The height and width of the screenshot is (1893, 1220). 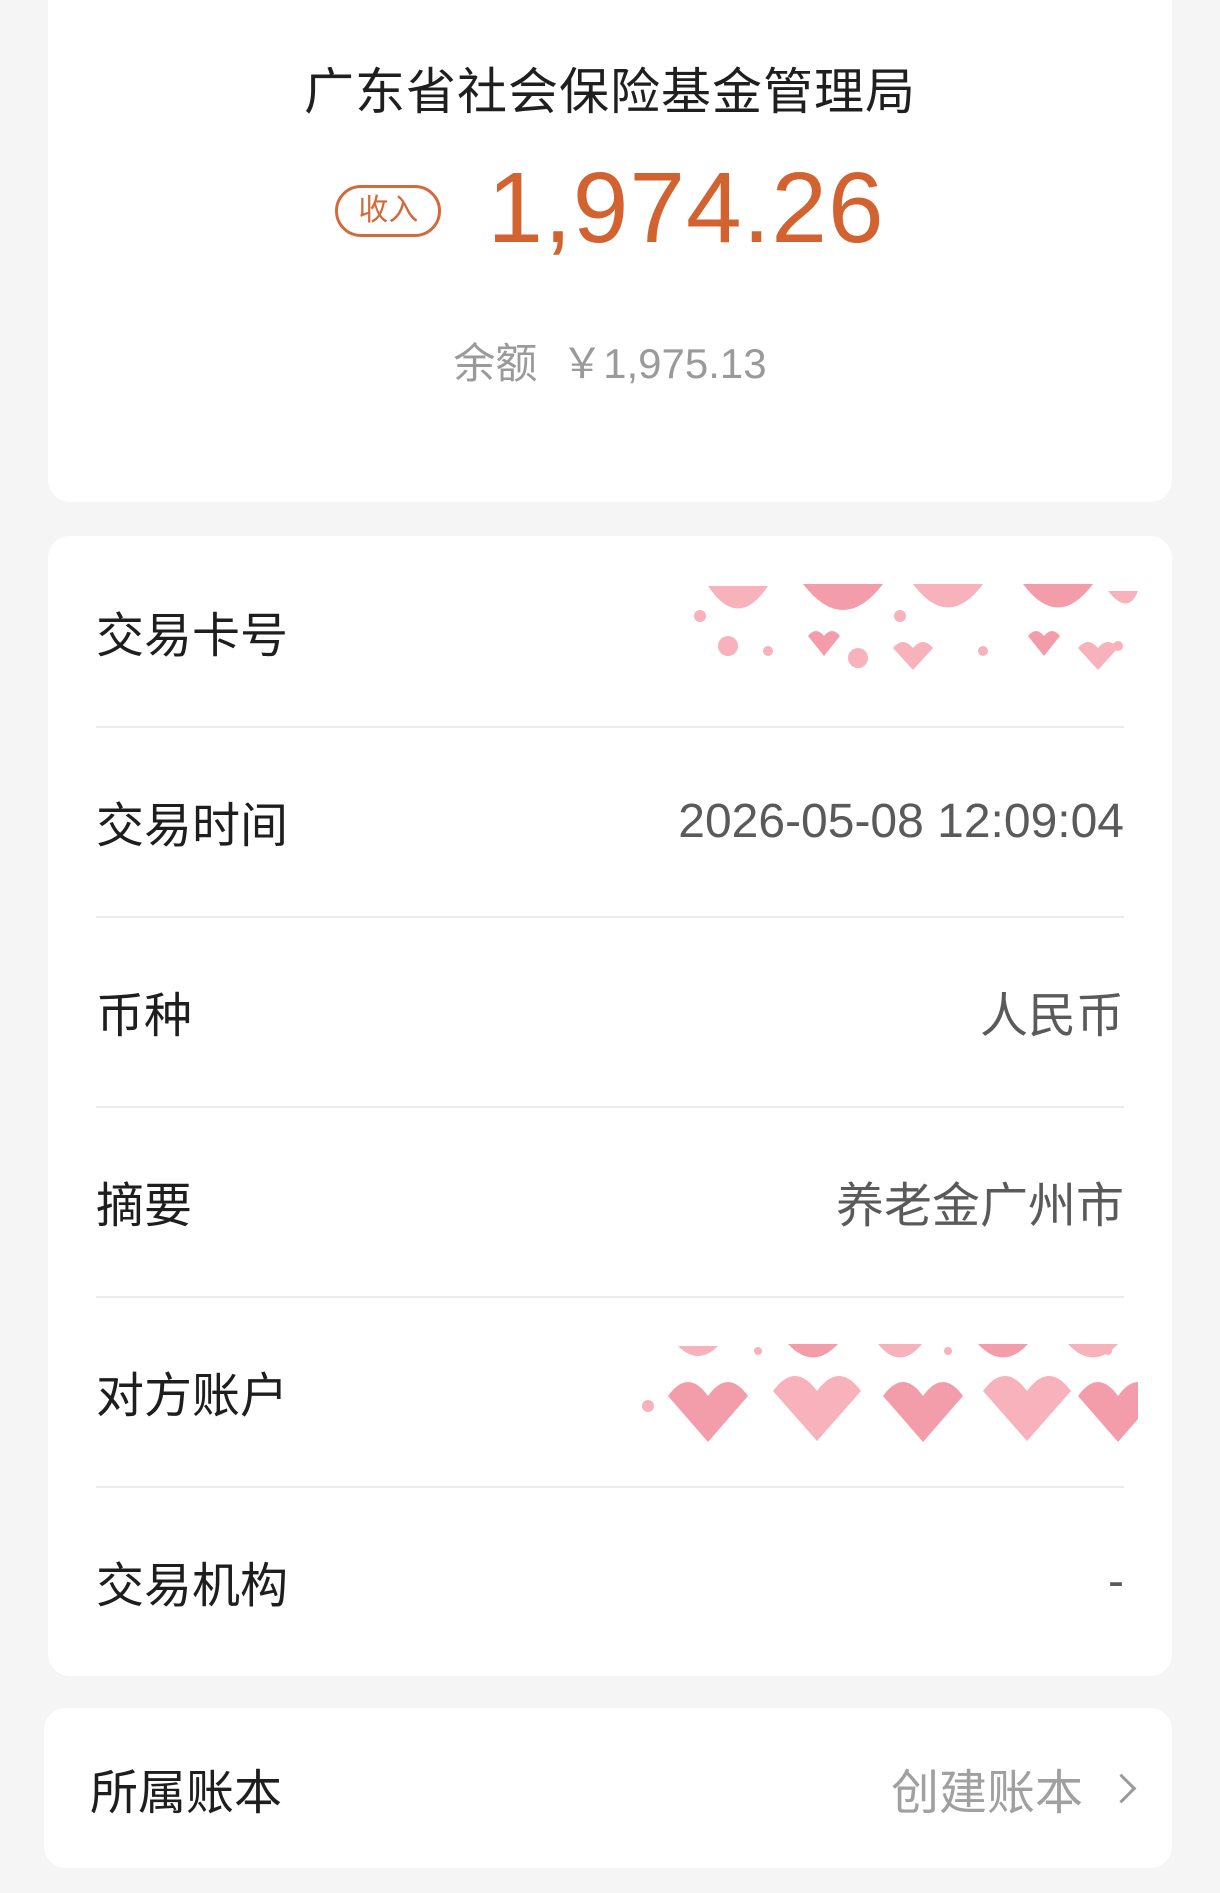 What do you see at coordinates (986, 1793) in the screenshot?
I see `create-ledger-label: 创建账本` at bounding box center [986, 1793].